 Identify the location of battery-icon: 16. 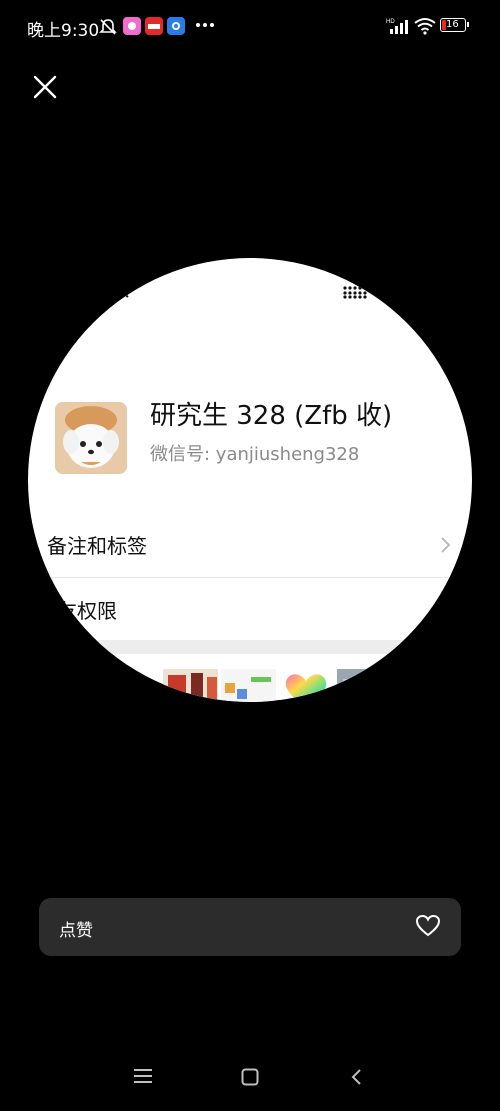
(454, 25).